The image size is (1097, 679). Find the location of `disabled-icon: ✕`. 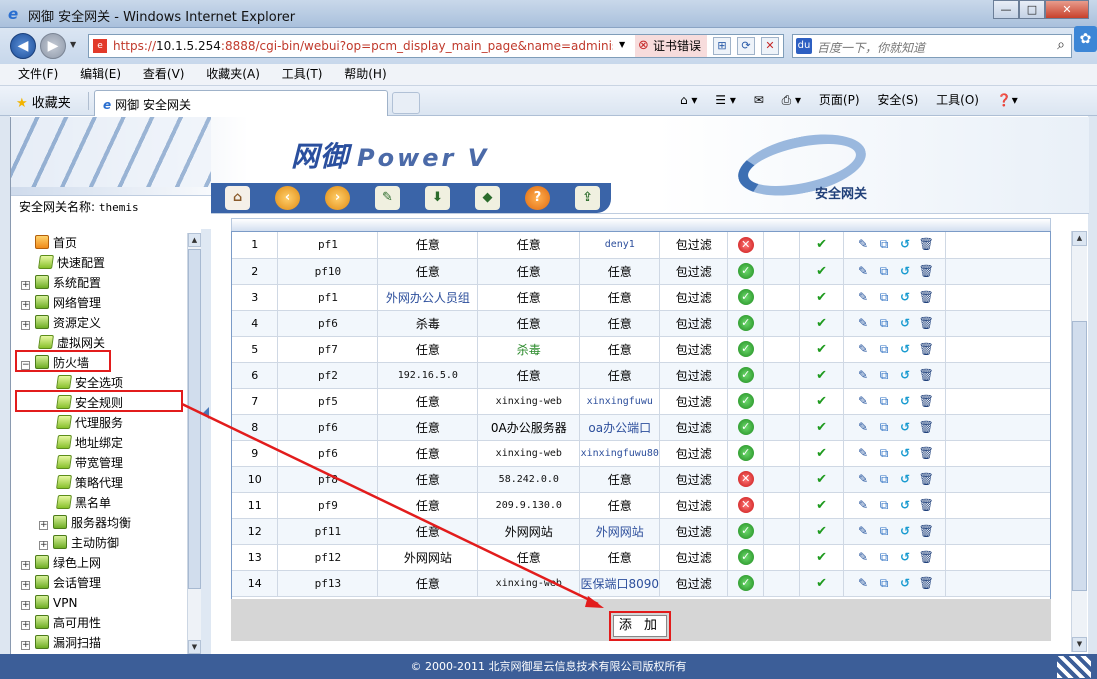

disabled-icon: ✕ is located at coordinates (745, 244).